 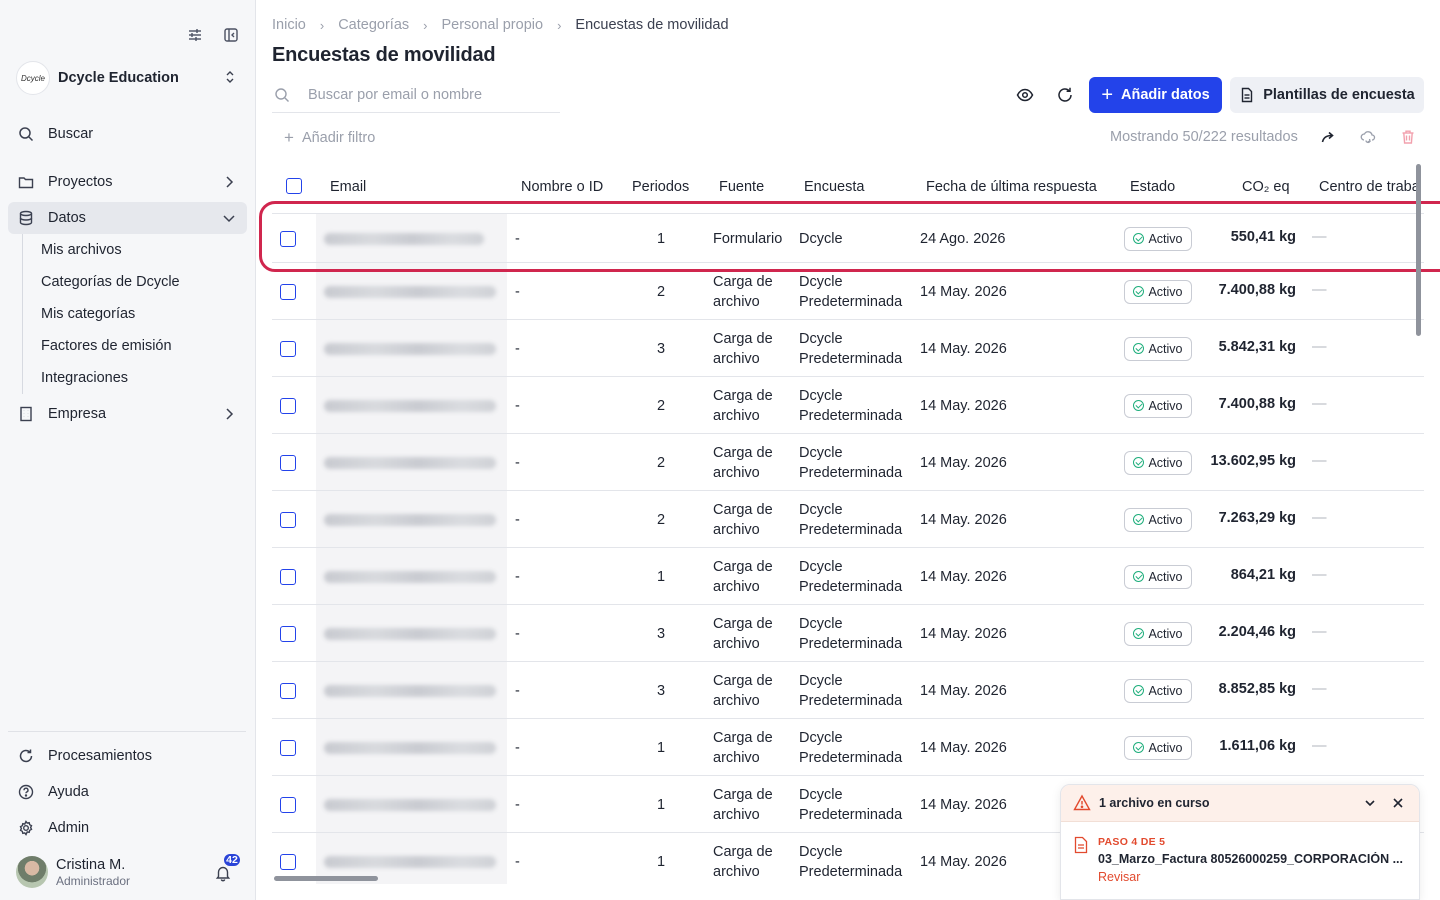 What do you see at coordinates (127, 414) in the screenshot?
I see `nav-empresa: Empresa` at bounding box center [127, 414].